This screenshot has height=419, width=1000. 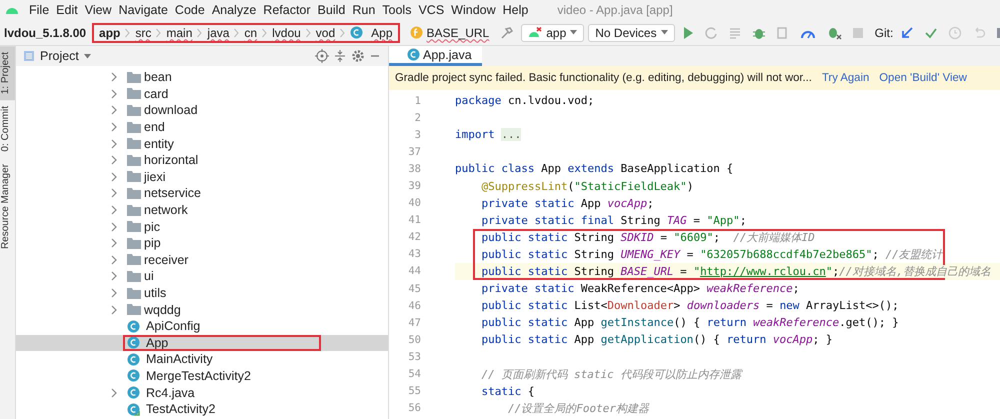 I want to click on menu-item: Analyze, so click(x=234, y=10).